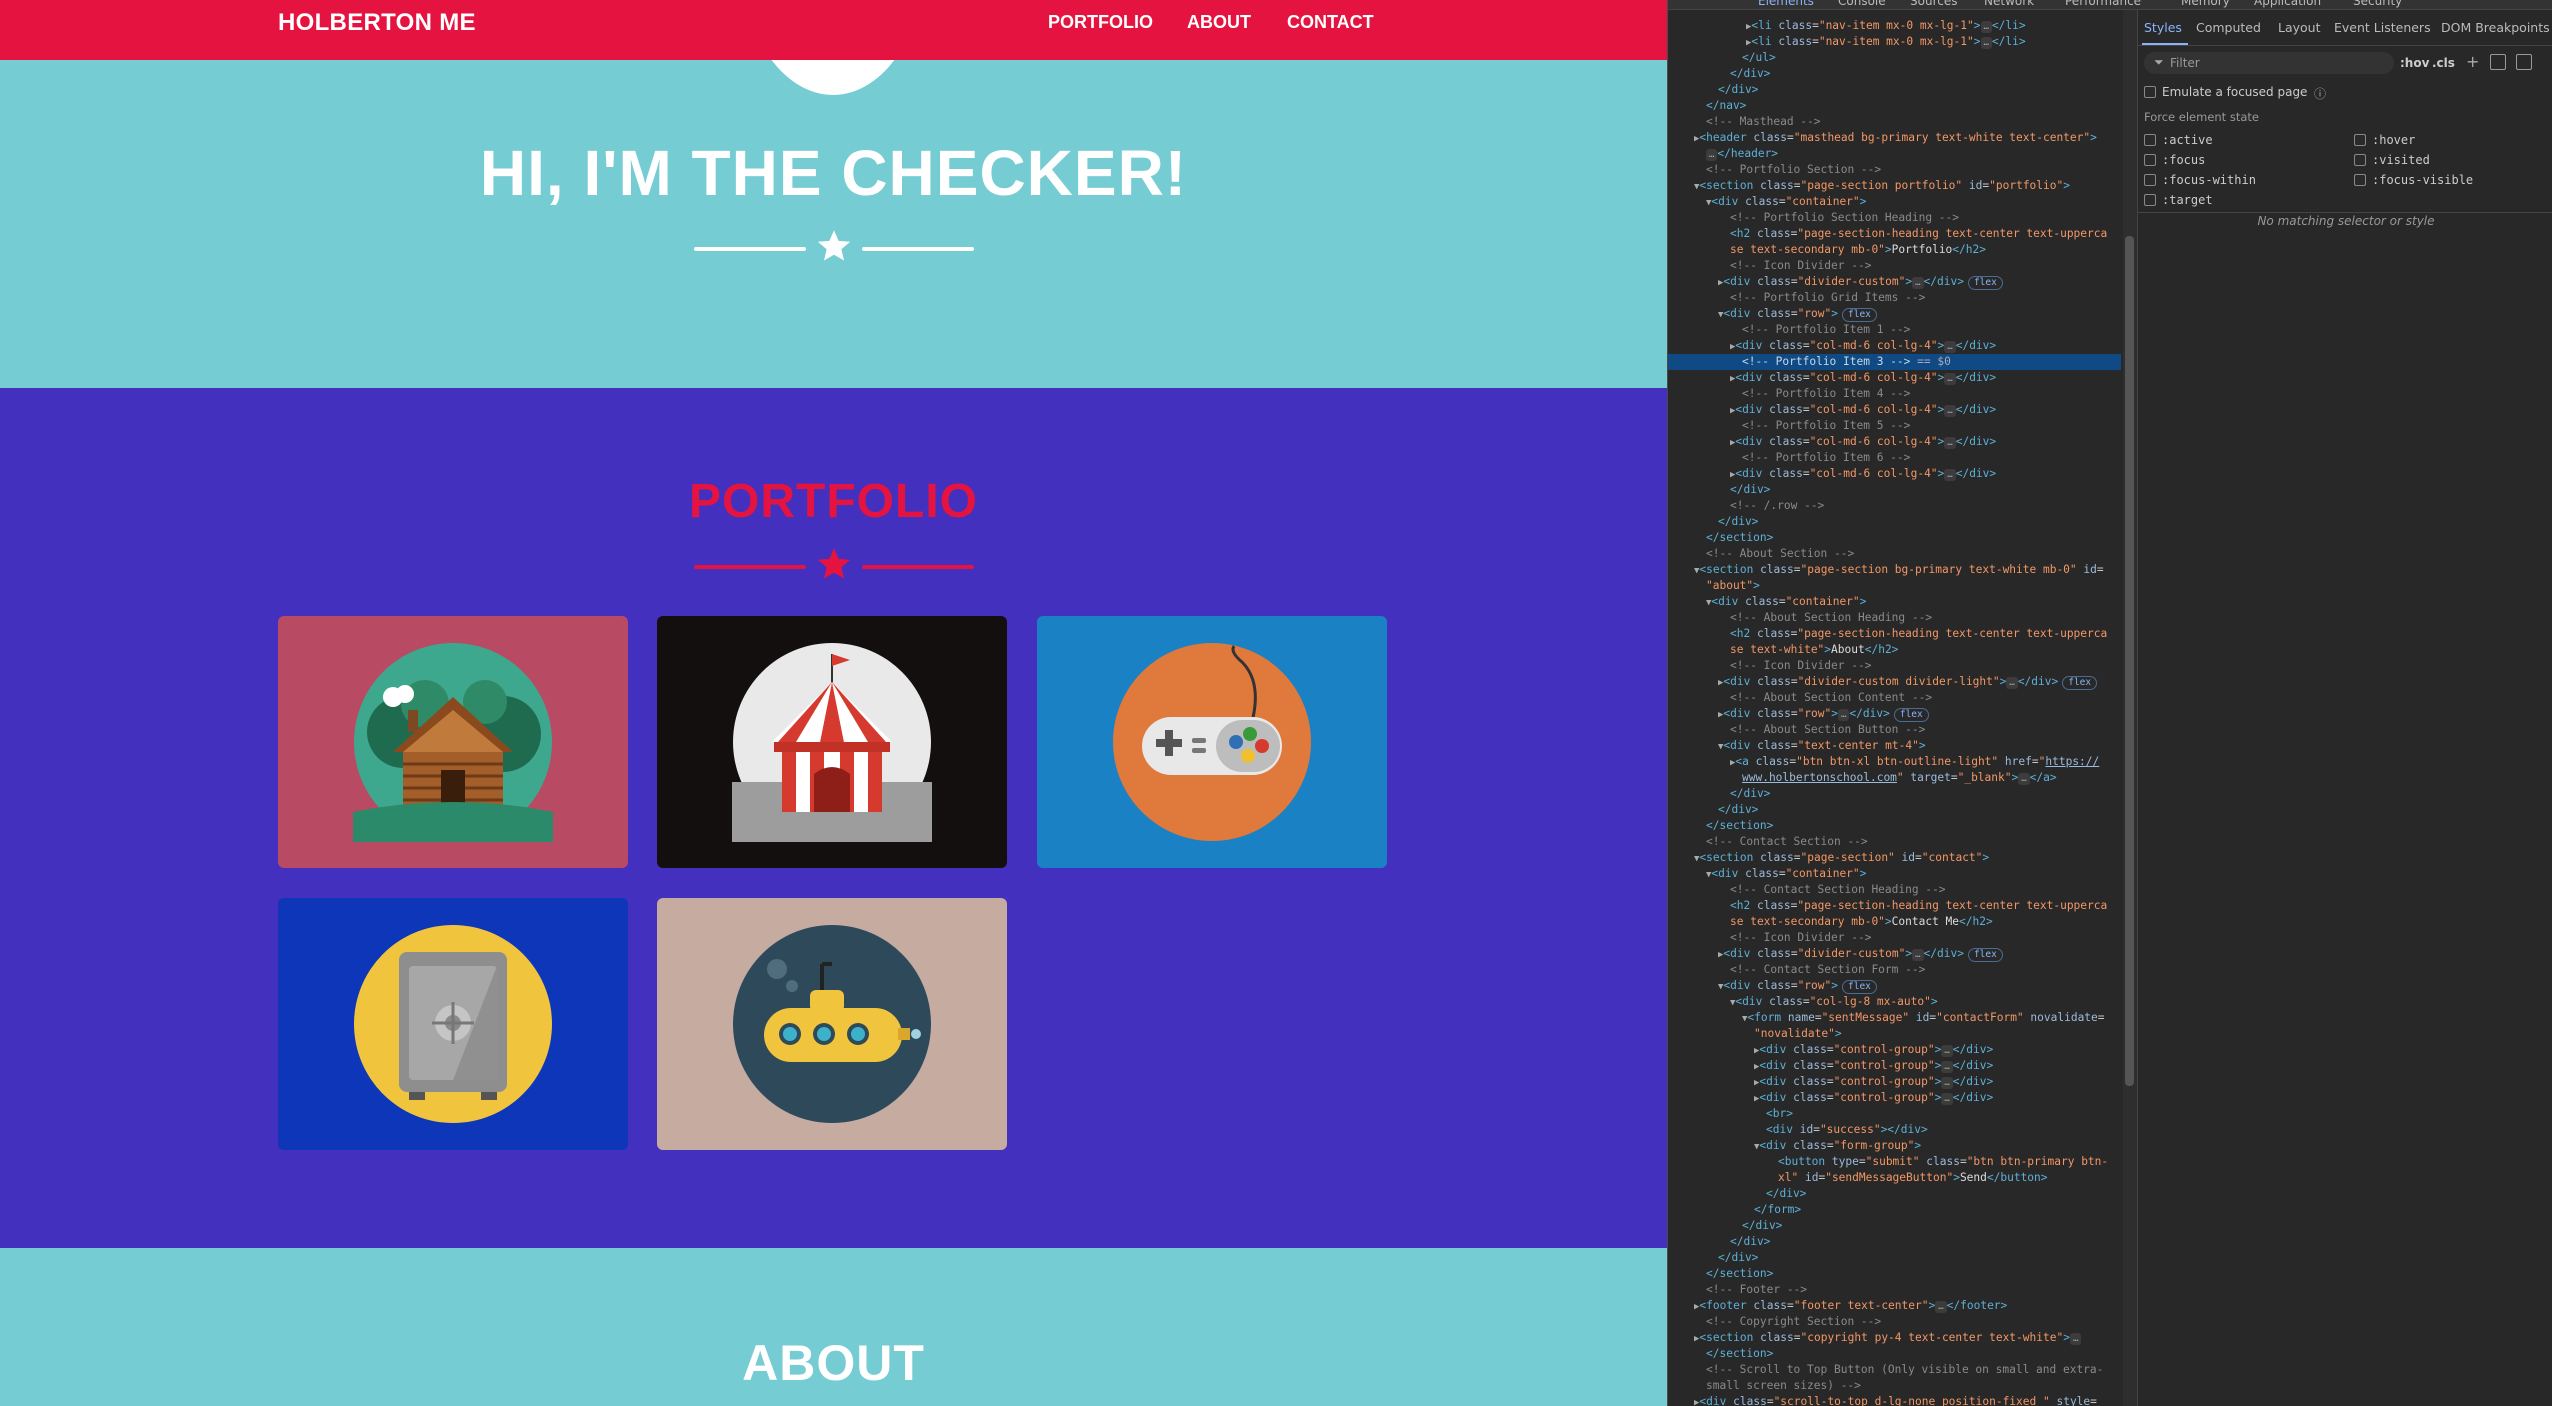 The image size is (2552, 1406). What do you see at coordinates (2130, 708) in the screenshot?
I see `dom-scrollbar` at bounding box center [2130, 708].